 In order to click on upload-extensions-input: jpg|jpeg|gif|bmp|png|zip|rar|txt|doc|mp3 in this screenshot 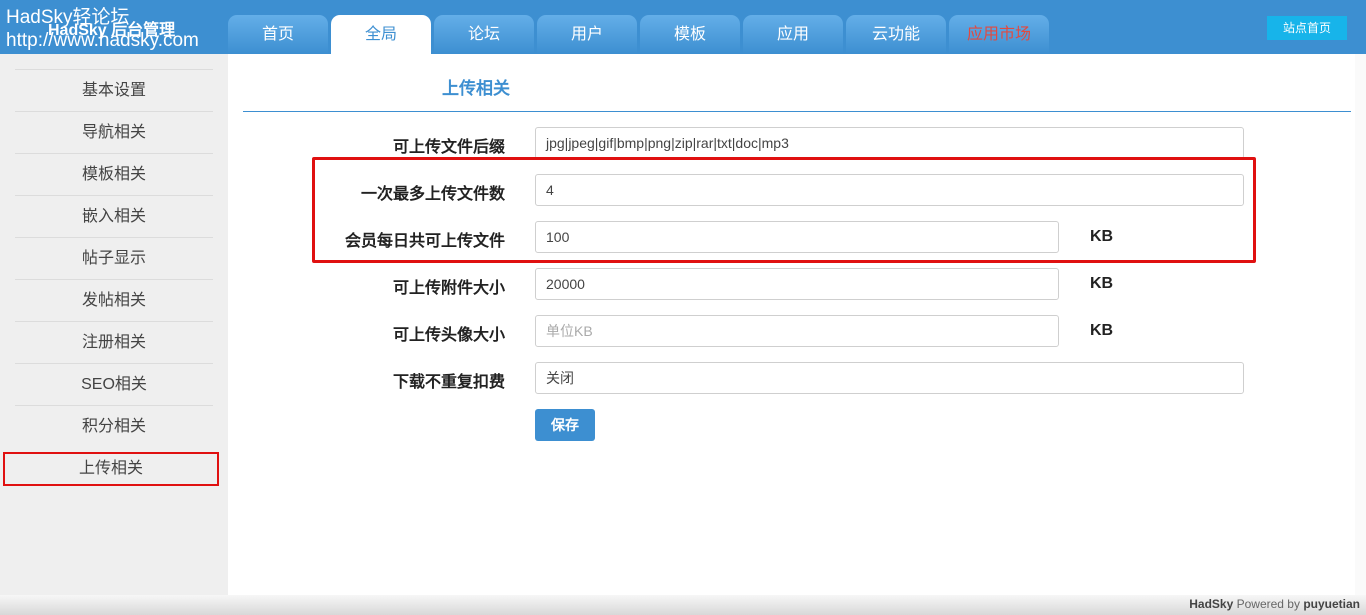, I will do `click(889, 143)`.